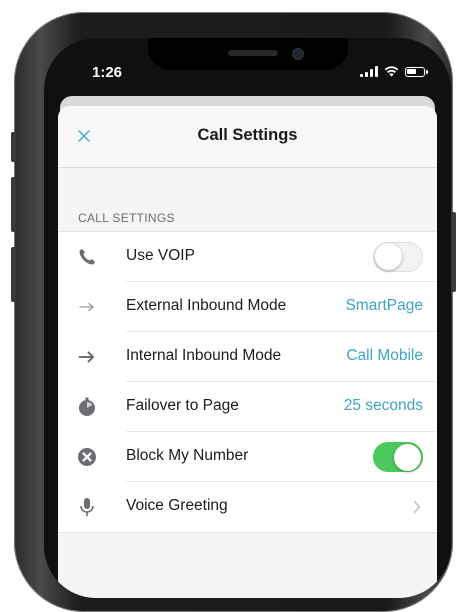 Image resolution: width=467 pixels, height=612 pixels. Describe the element at coordinates (87, 257) in the screenshot. I see `phone-icon` at that location.